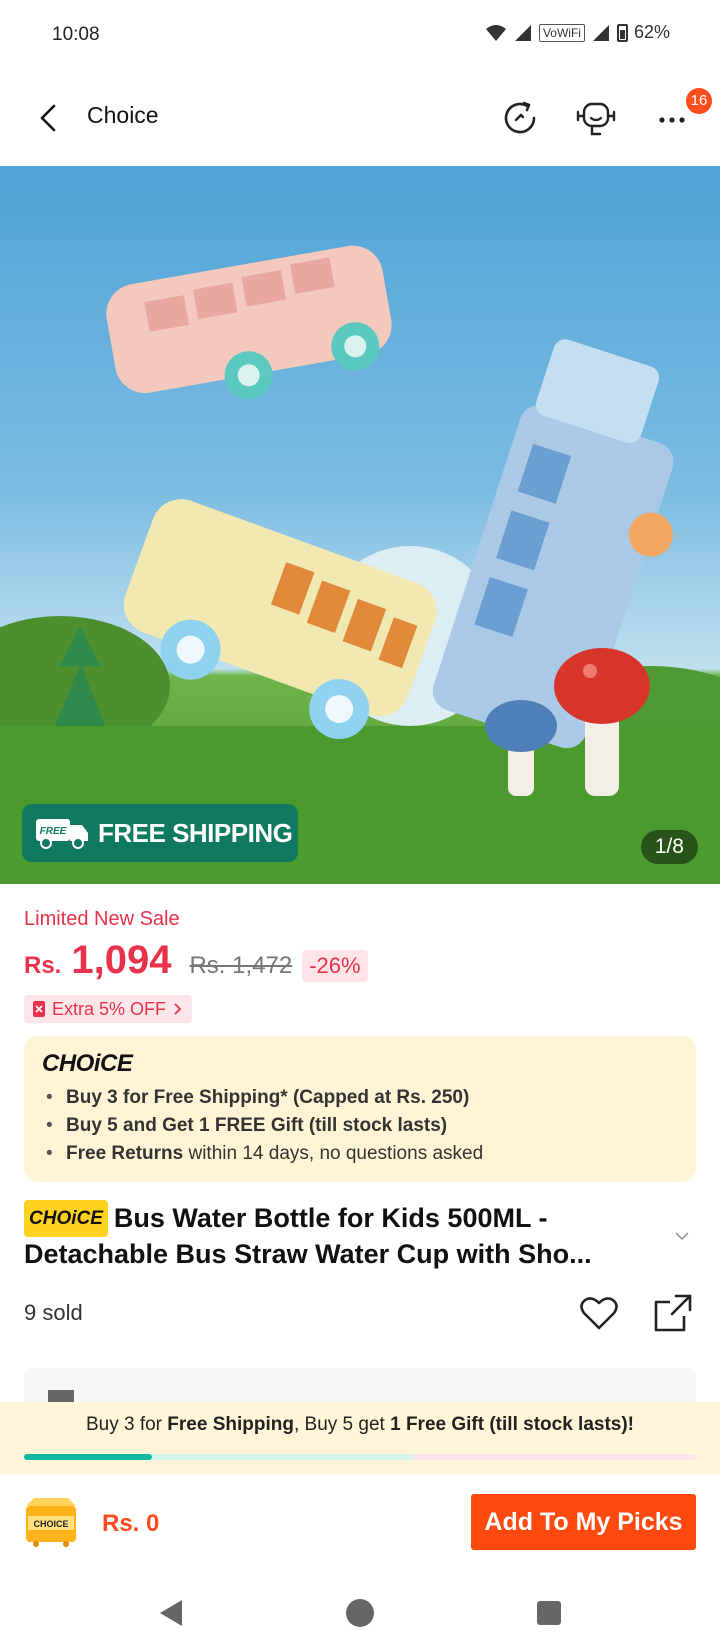 The width and height of the screenshot is (720, 1650). Describe the element at coordinates (561, 32) in the screenshot. I see `vowifi-indicator: VoWiFi` at that location.